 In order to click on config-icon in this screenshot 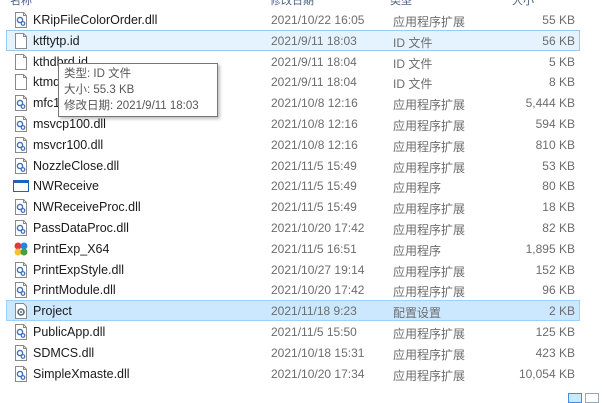, I will do `click(21, 311)`.